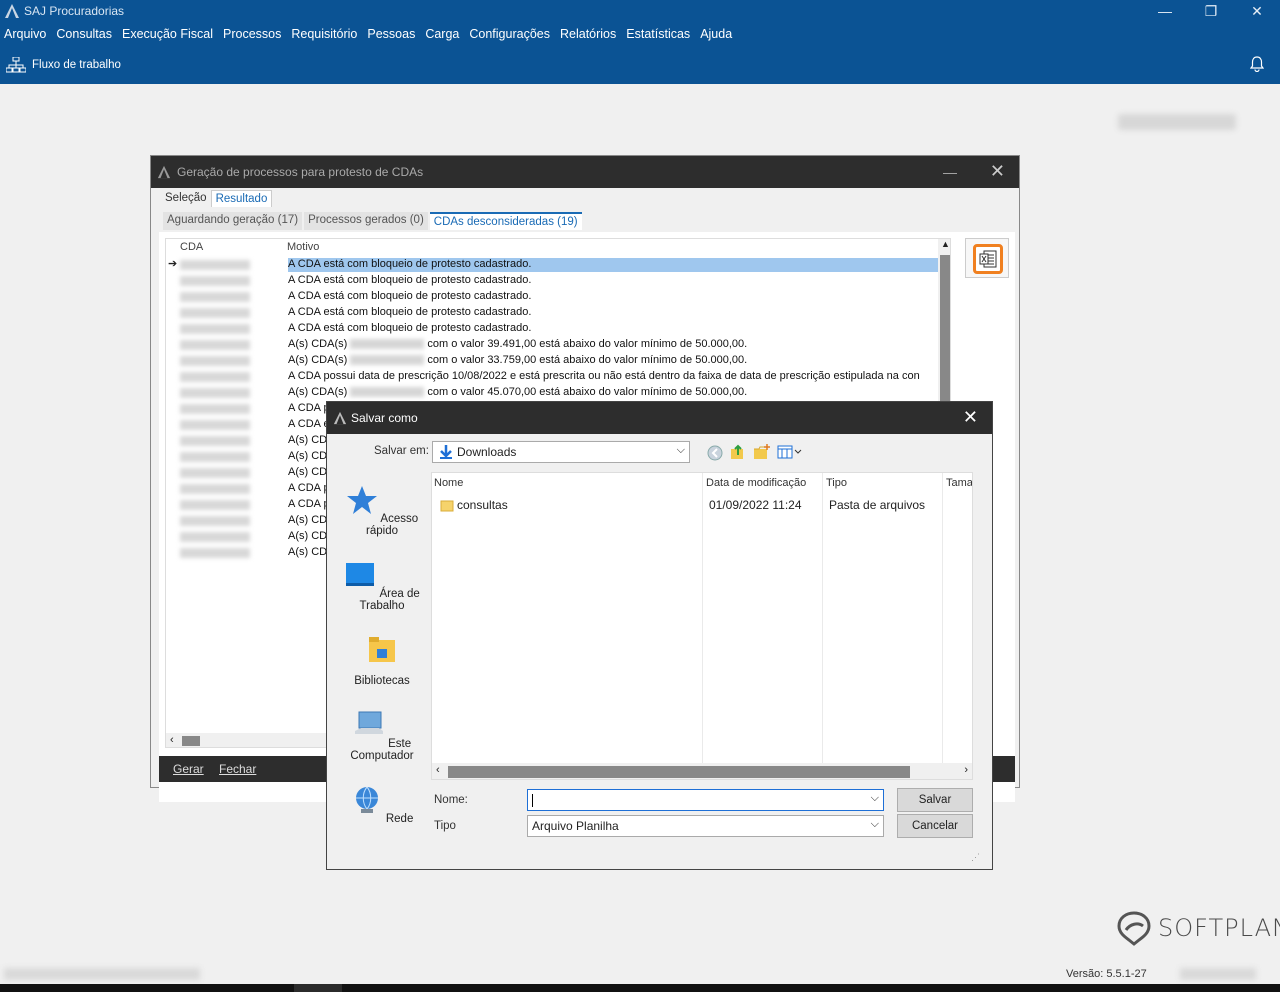 This screenshot has width=1280, height=992. I want to click on save-as-close-button: ✕, so click(970, 417).